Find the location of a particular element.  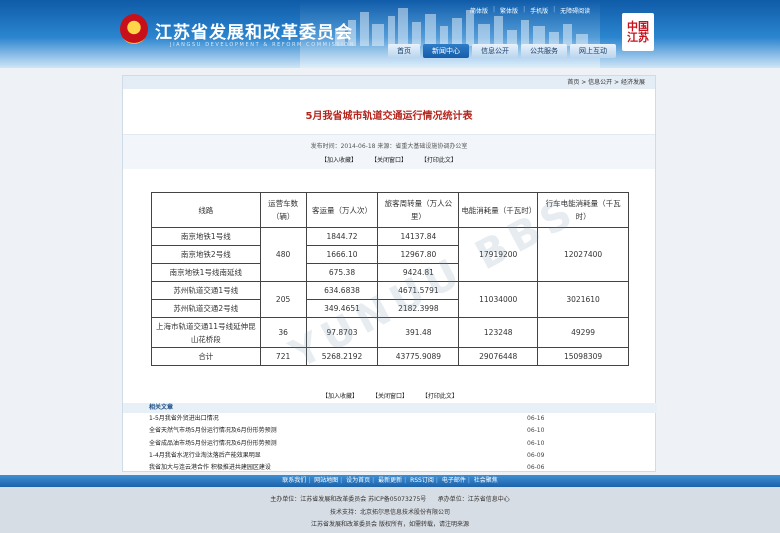

related-item: 全省成品油市场5月份运行情况及6月份形势预测 06-10 is located at coordinates (390, 444).